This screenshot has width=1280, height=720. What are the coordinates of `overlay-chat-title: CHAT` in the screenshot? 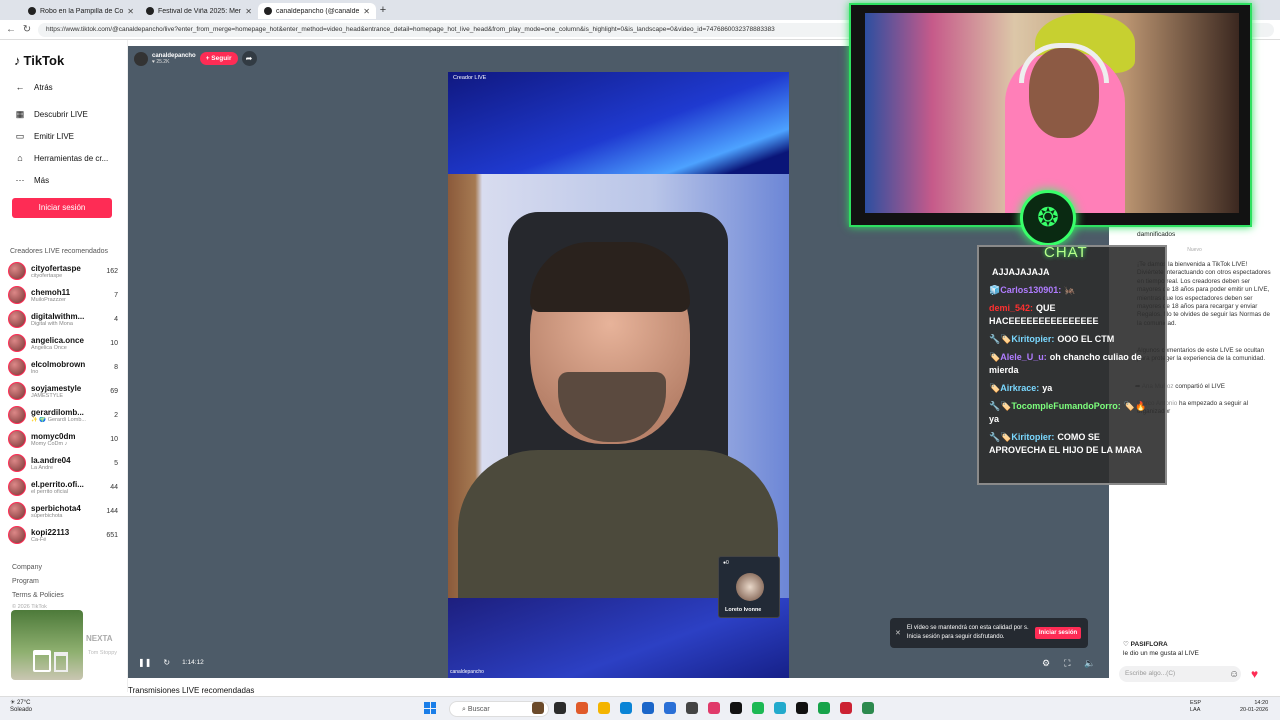 It's located at (1066, 252).